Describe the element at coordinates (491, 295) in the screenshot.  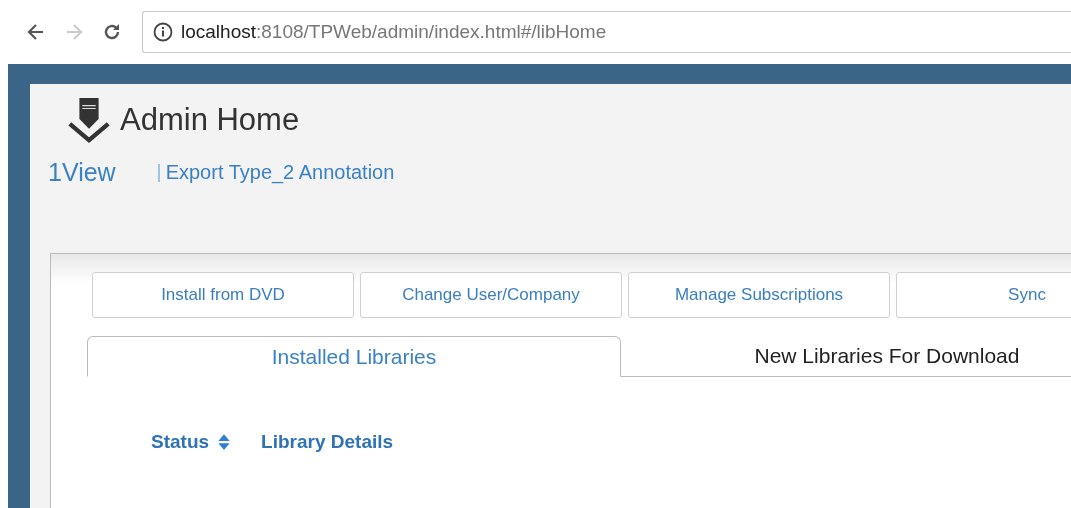
I see `action-button: Change User/Company` at that location.